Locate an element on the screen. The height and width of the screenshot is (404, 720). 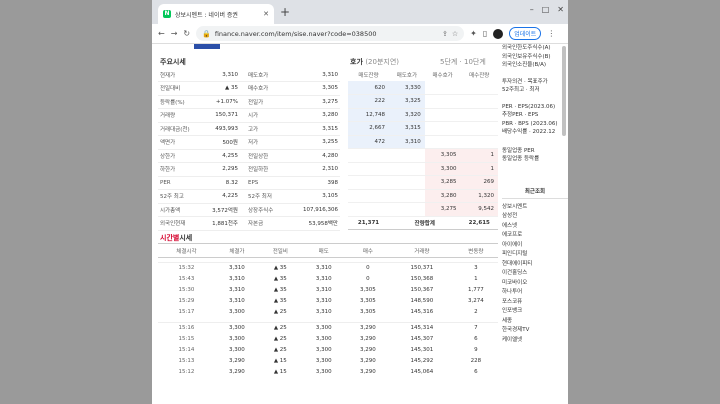
forward-icon: → is located at coordinates (174, 33).